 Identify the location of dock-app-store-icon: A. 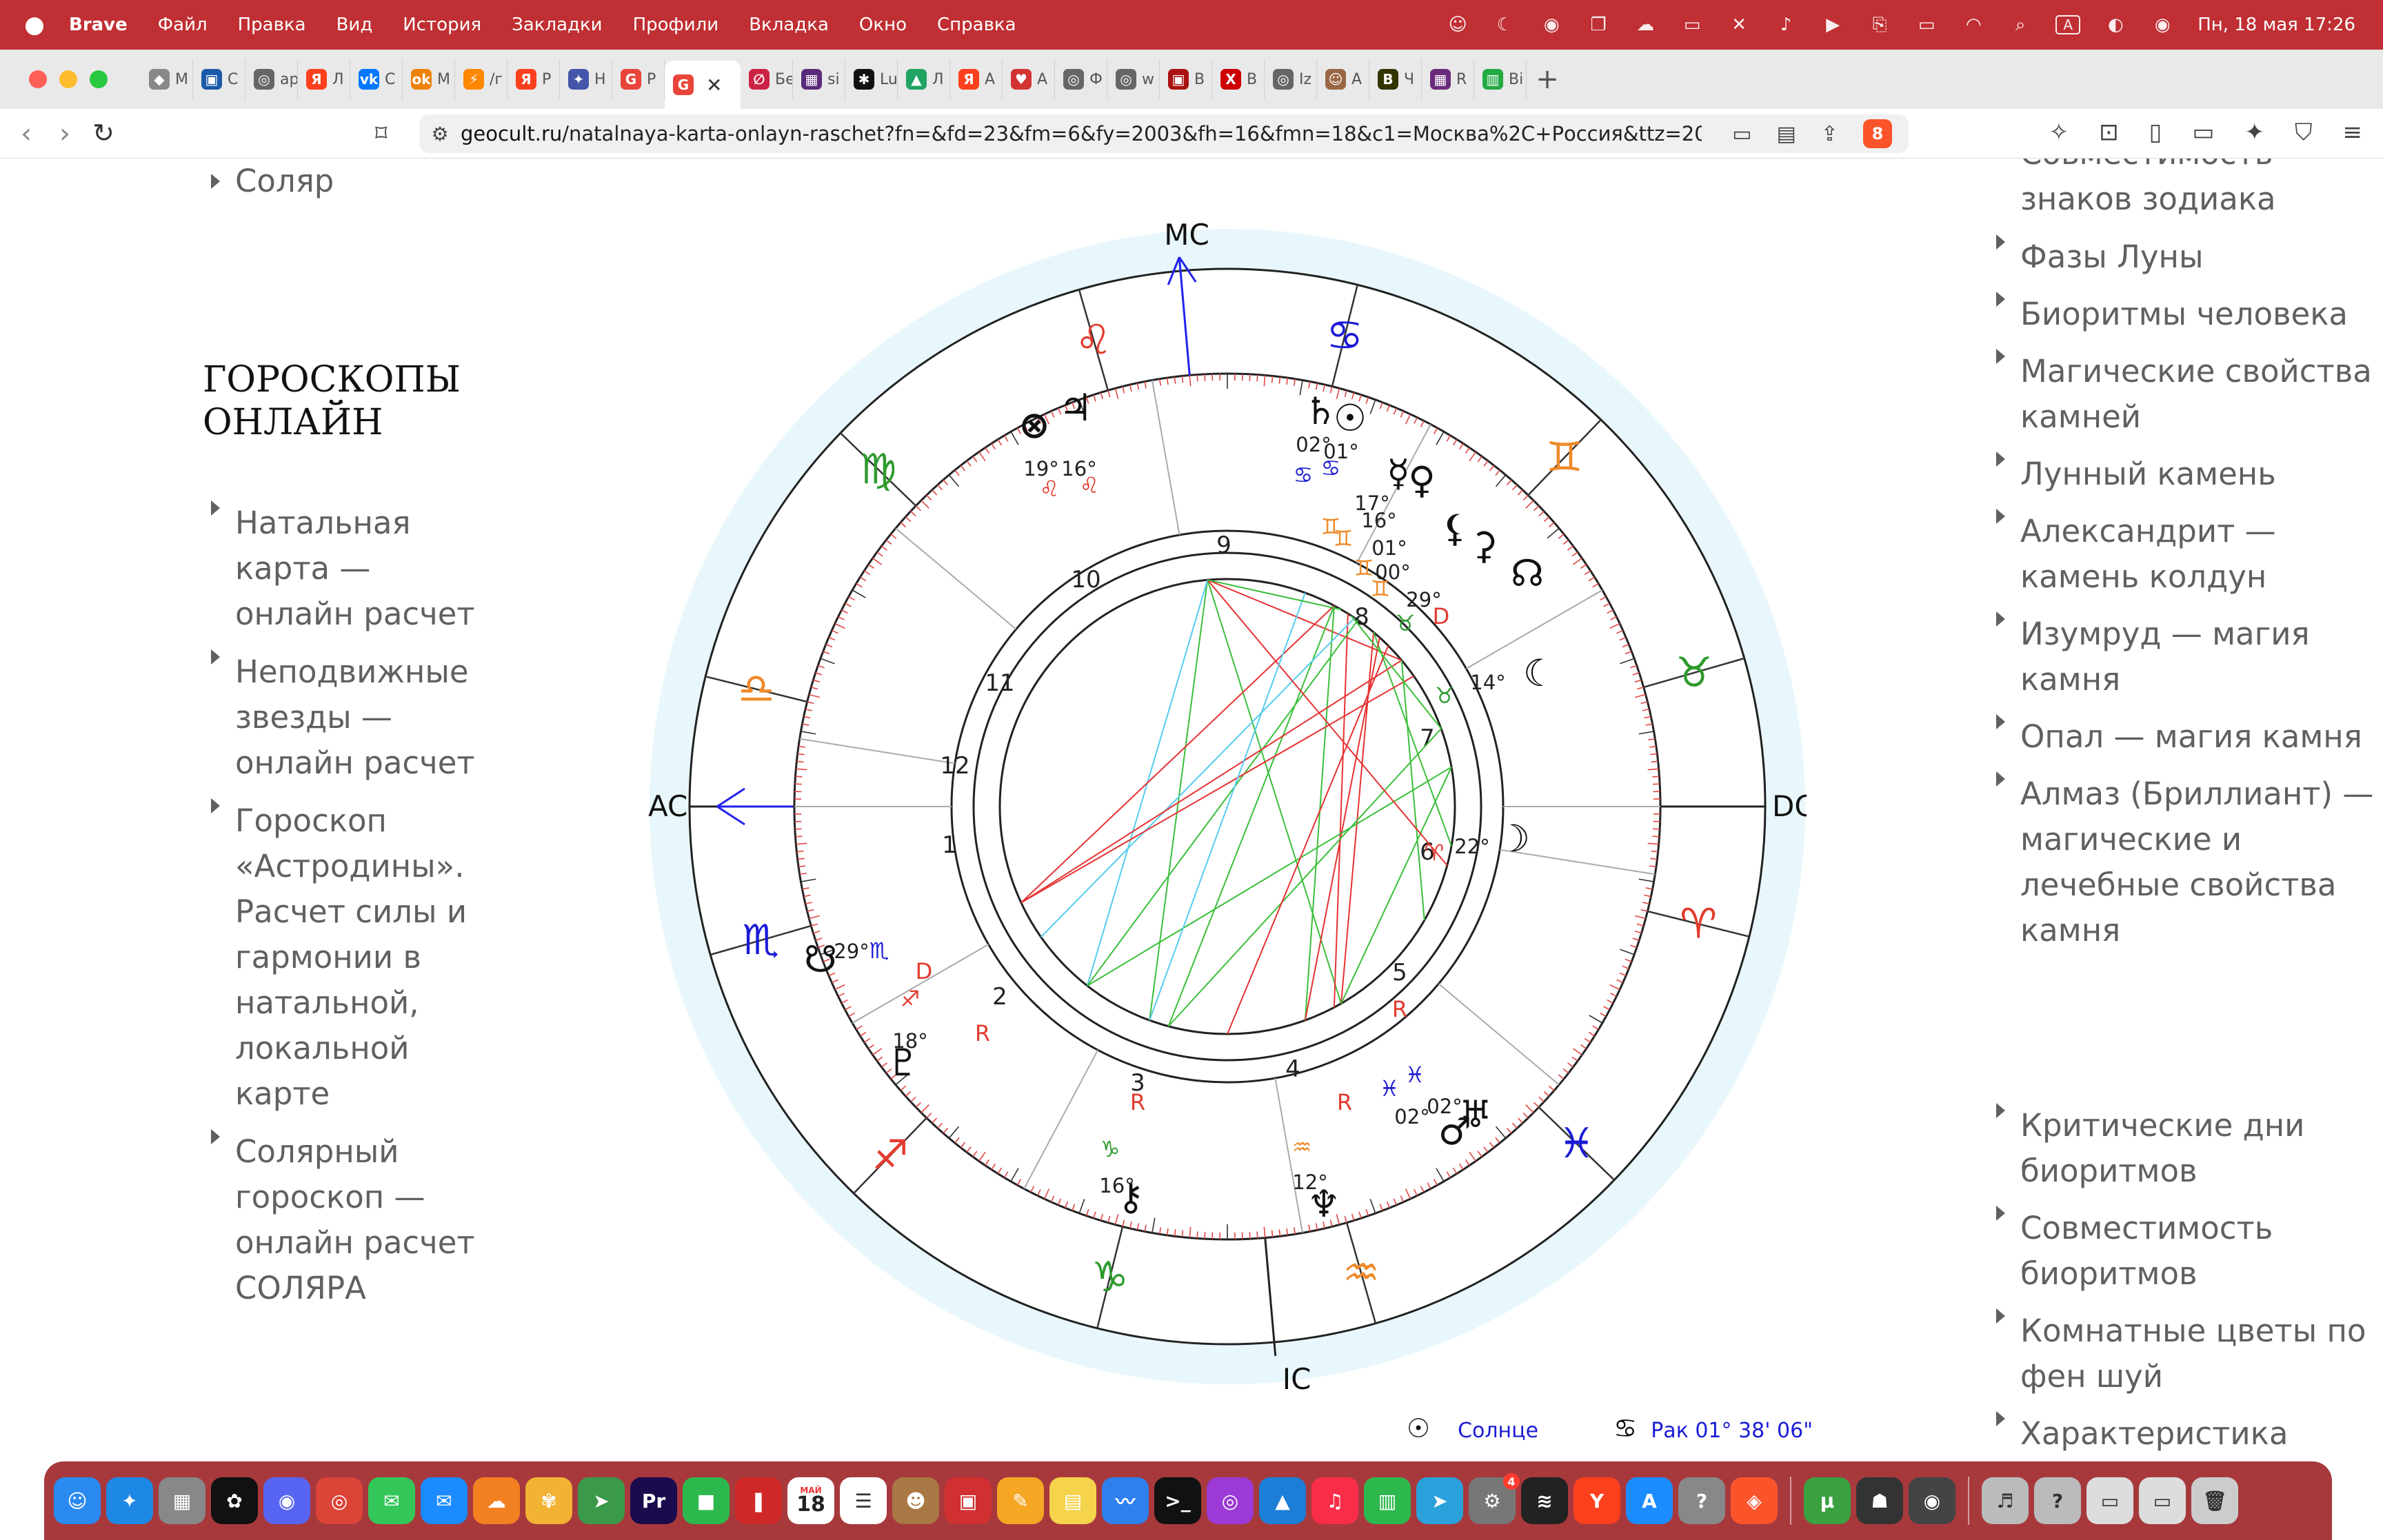
(1649, 1501).